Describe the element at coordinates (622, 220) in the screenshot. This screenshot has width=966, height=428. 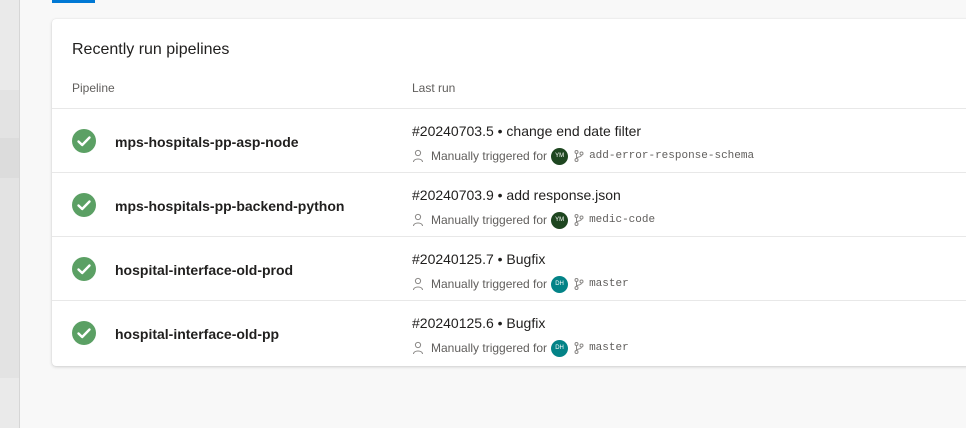
I see `branch-name: medic-code` at that location.